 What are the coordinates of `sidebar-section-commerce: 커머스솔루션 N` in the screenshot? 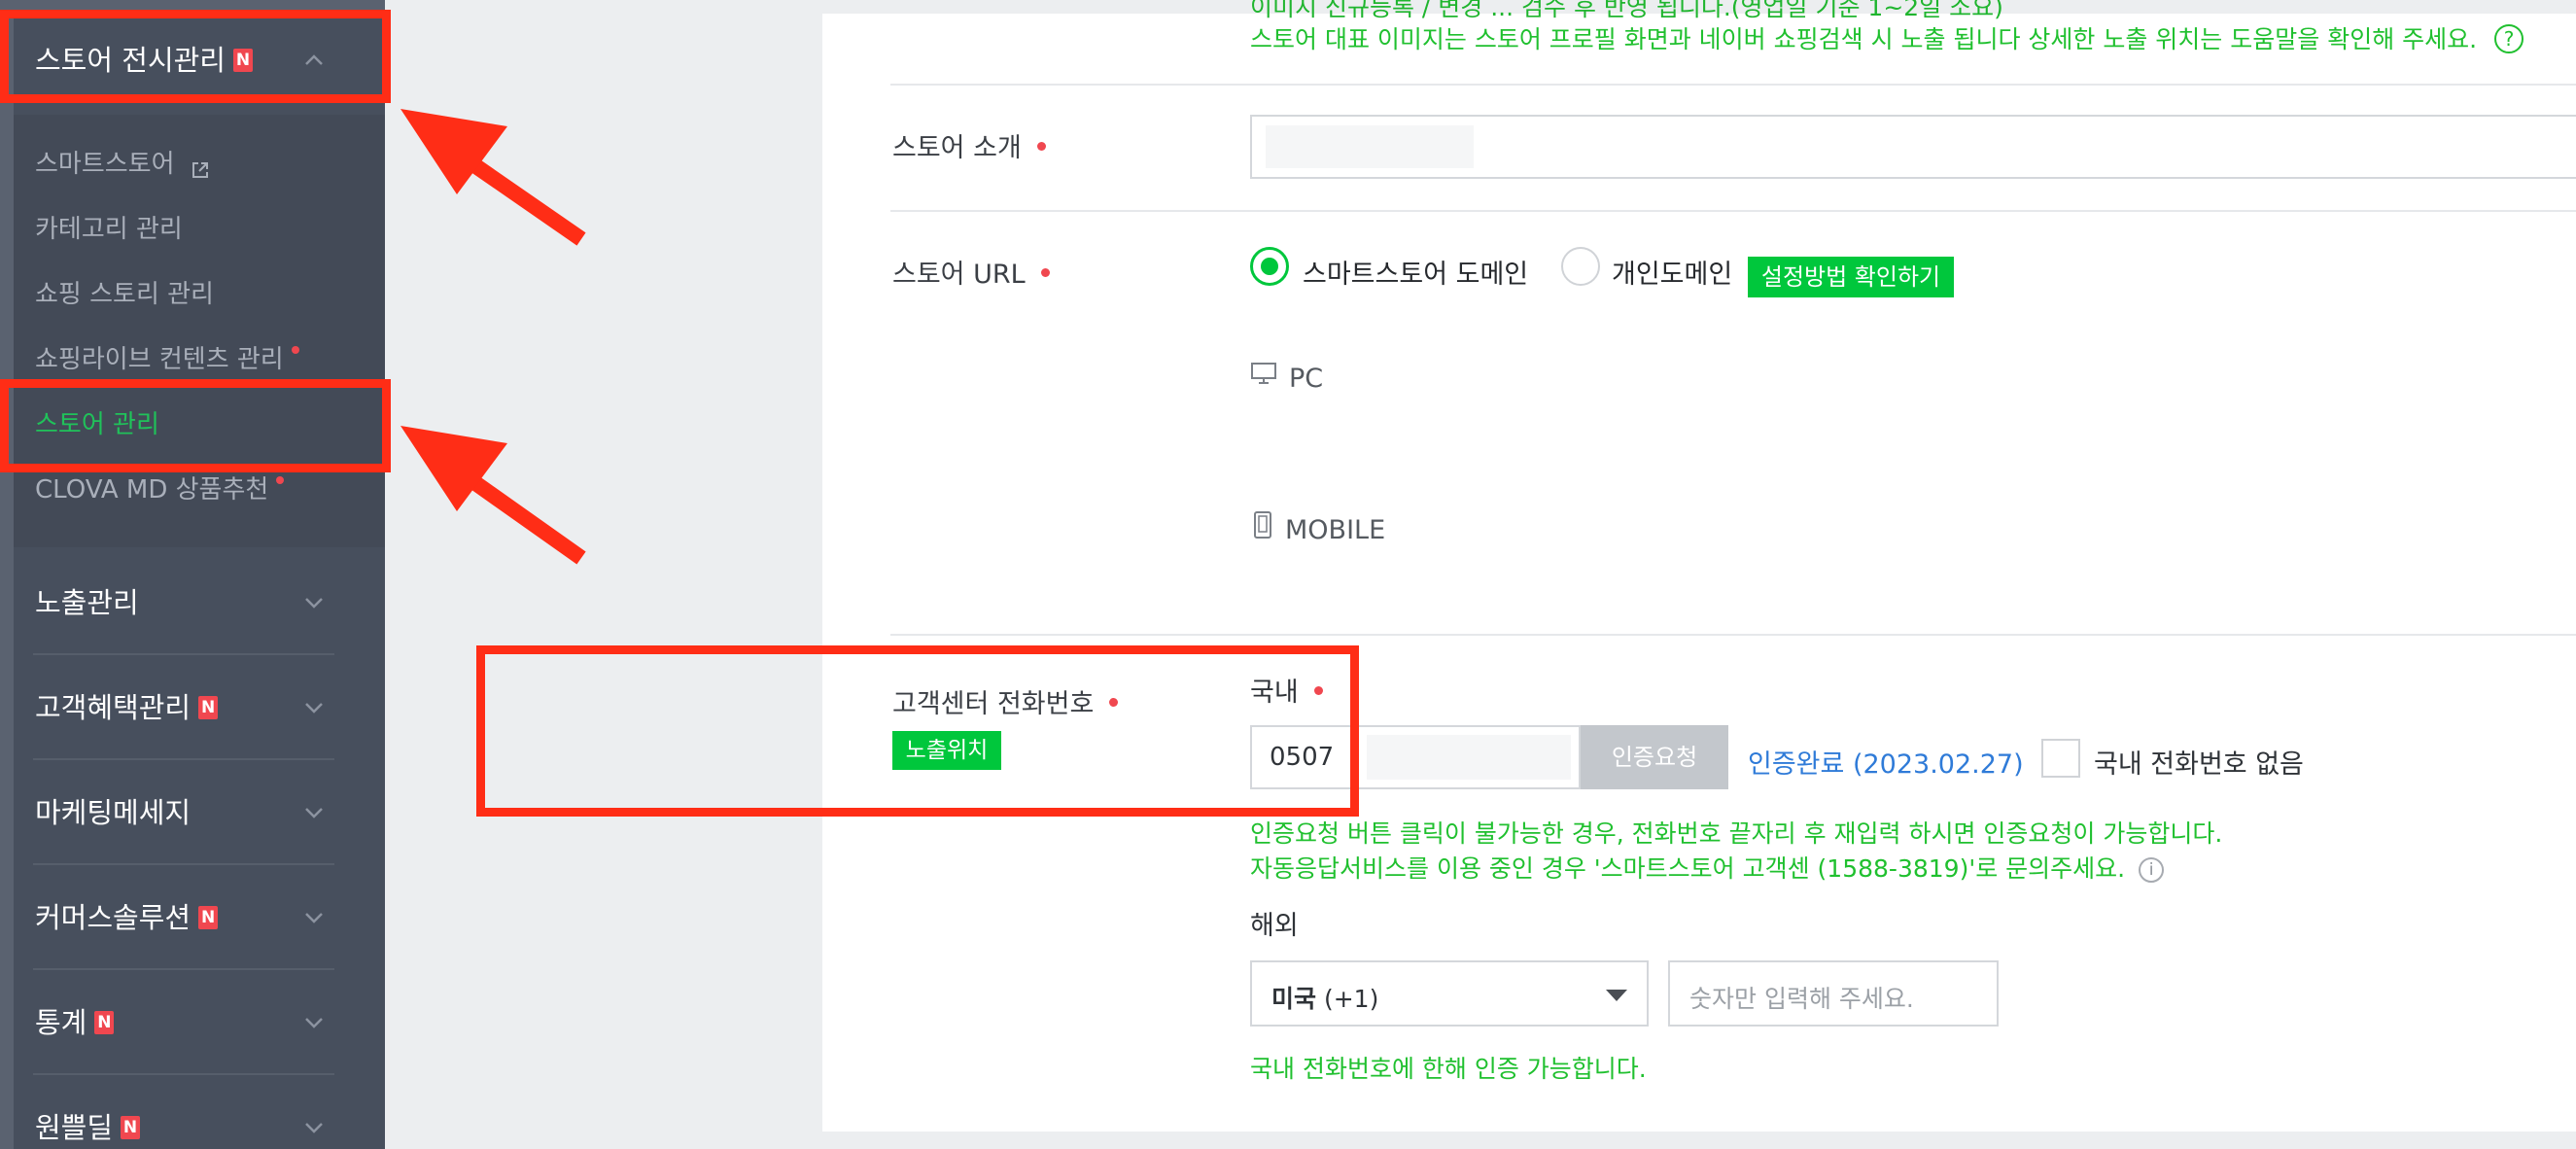 It's located at (199, 917).